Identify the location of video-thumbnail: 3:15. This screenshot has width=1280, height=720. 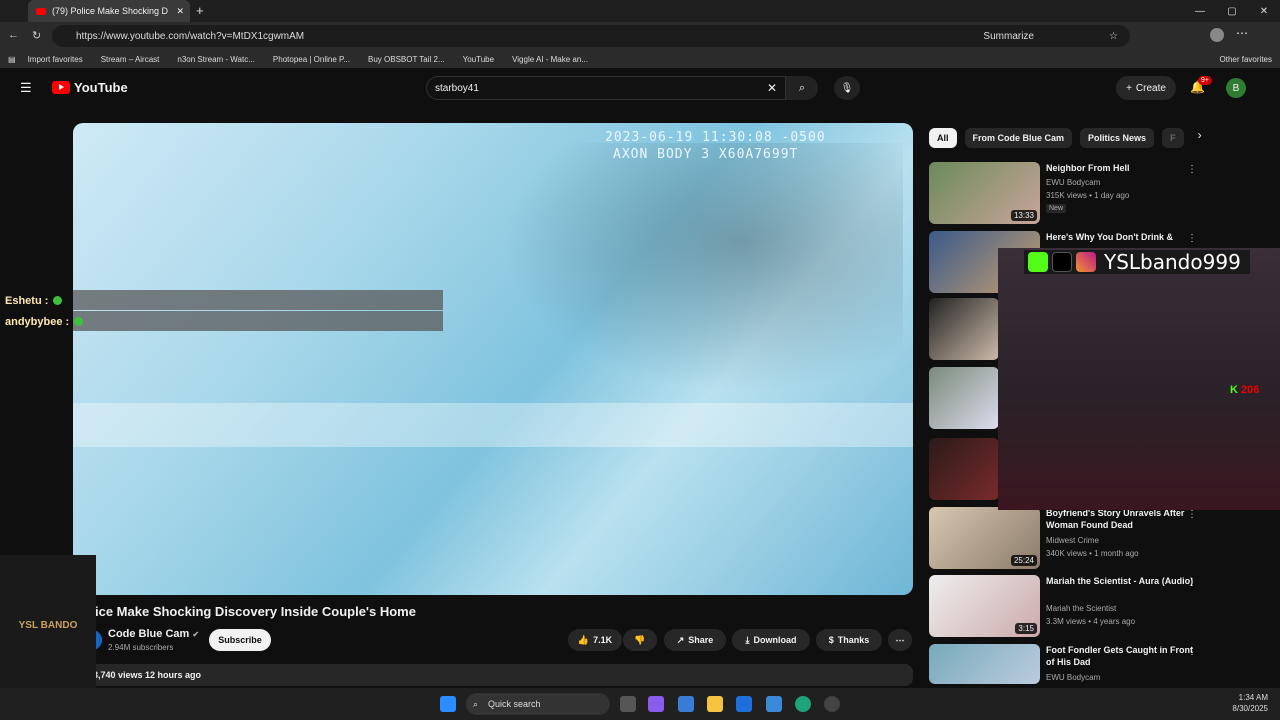
(984, 606).